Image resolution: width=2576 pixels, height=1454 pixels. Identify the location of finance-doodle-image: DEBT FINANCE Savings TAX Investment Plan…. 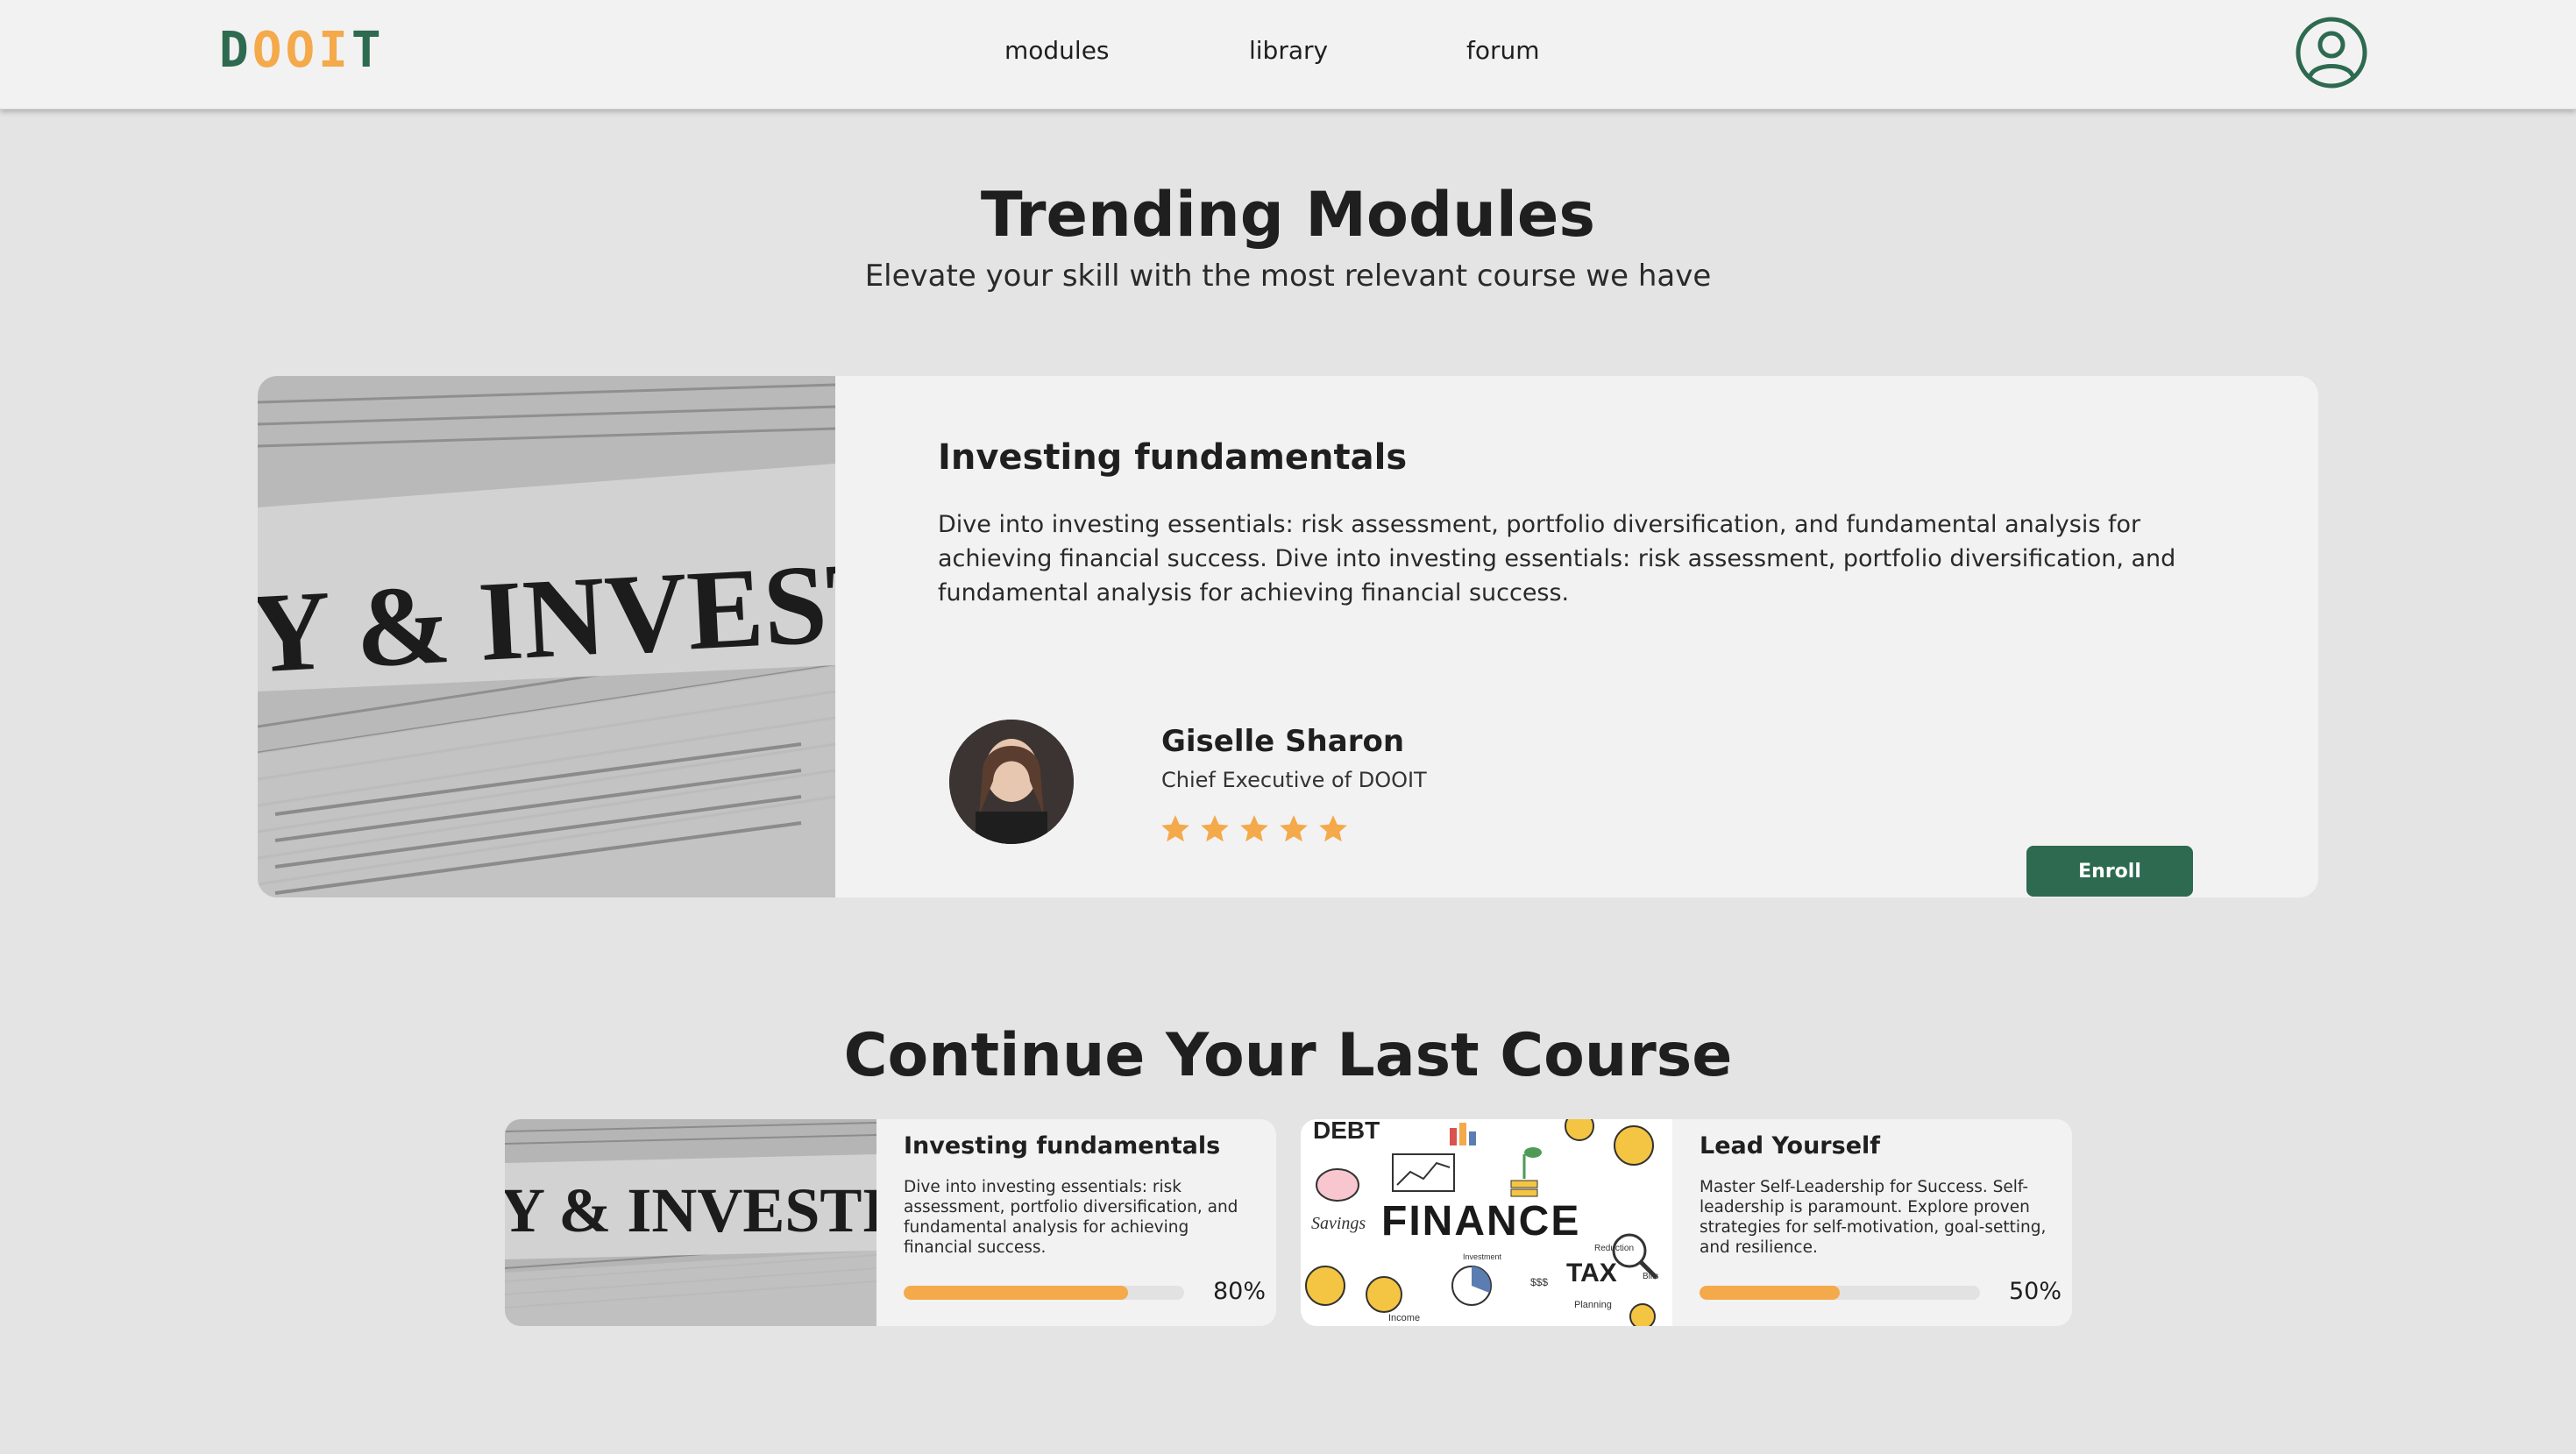
(1486, 1222).